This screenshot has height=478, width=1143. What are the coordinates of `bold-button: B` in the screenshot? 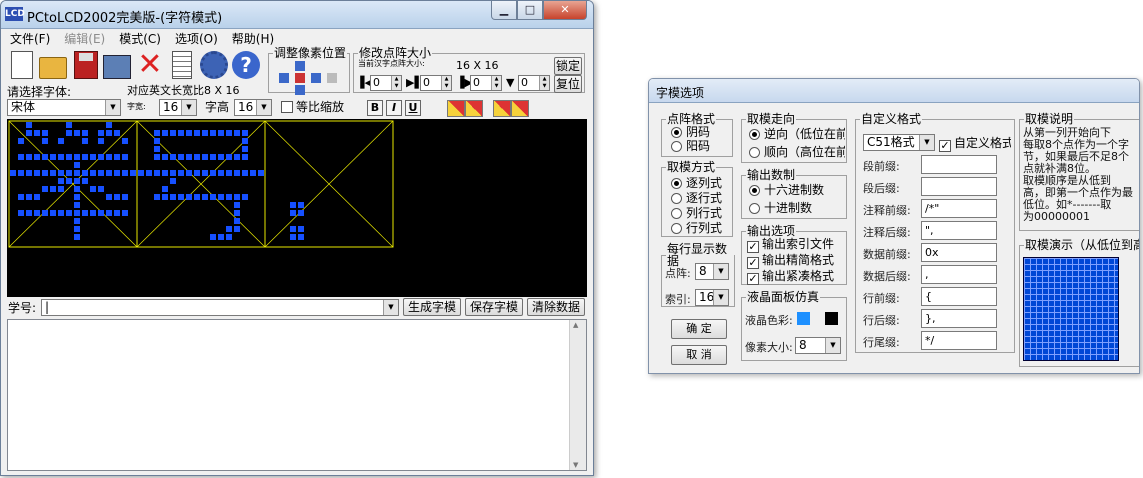 It's located at (375, 108).